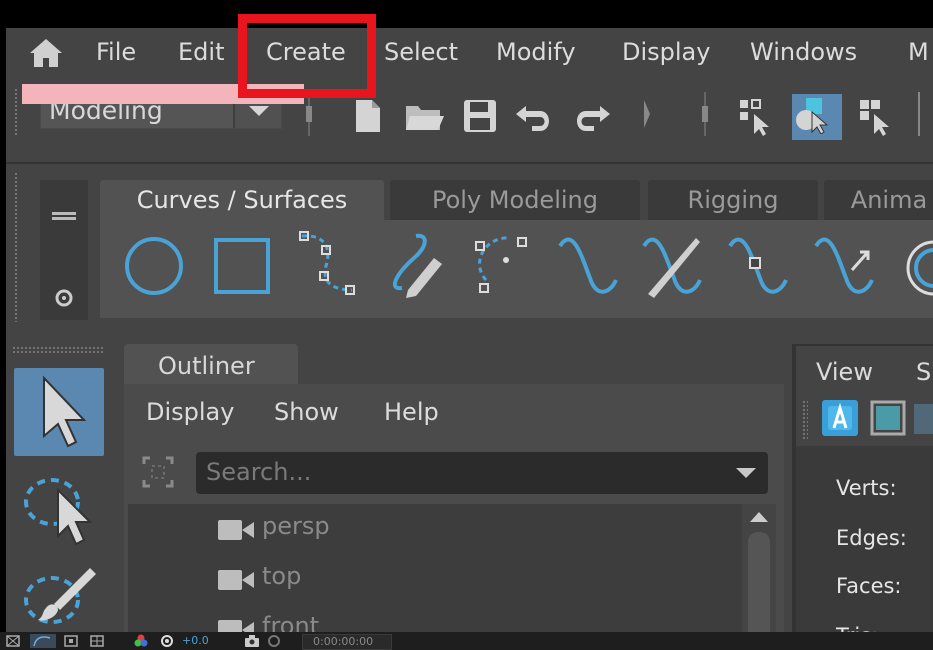  Describe the element at coordinates (43, 641) in the screenshot. I see `snap-curve-icon` at that location.